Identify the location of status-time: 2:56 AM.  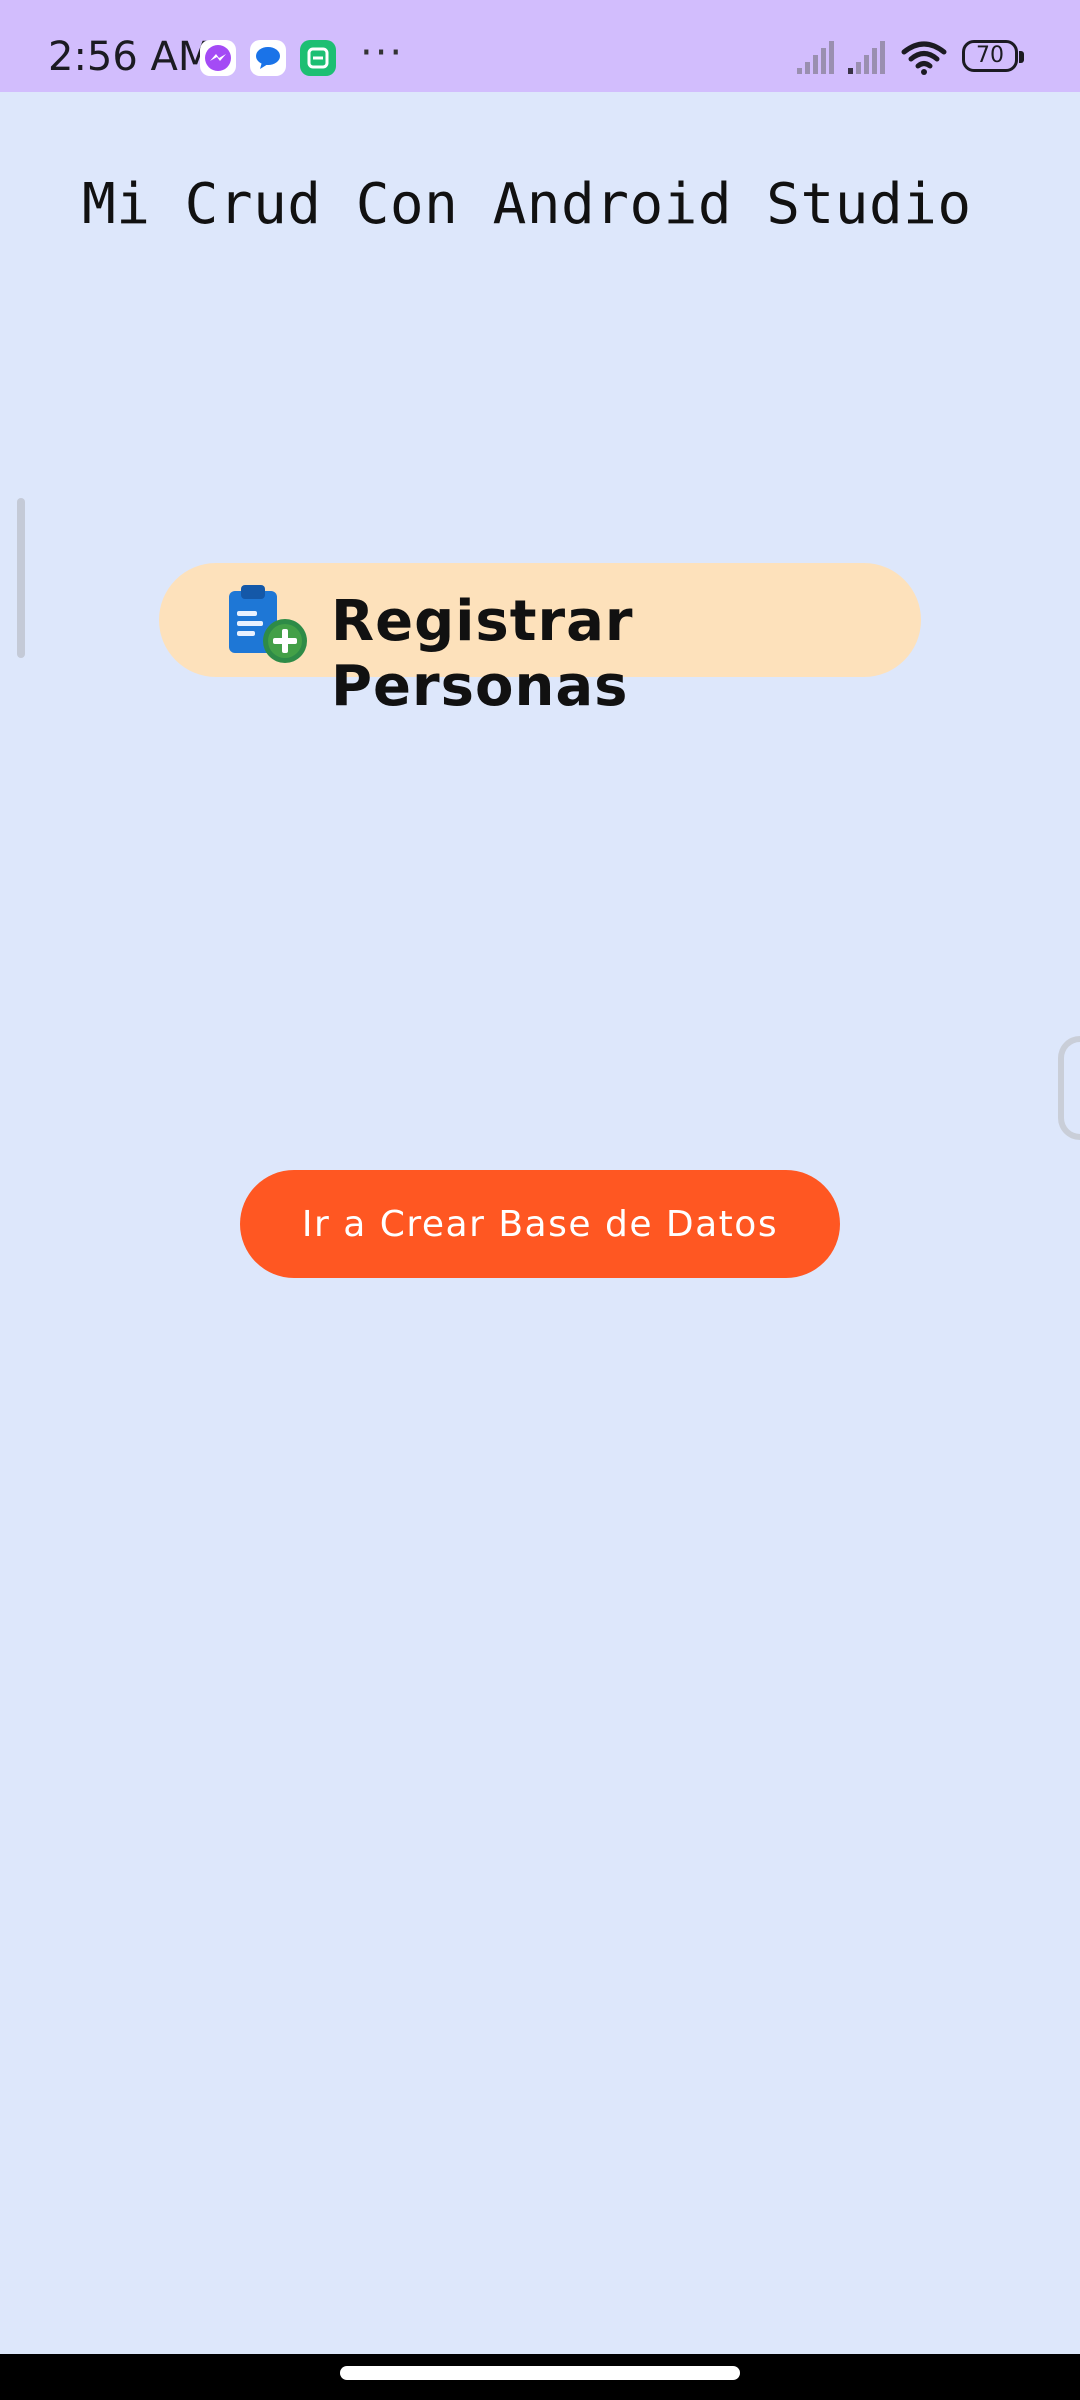
(130, 57).